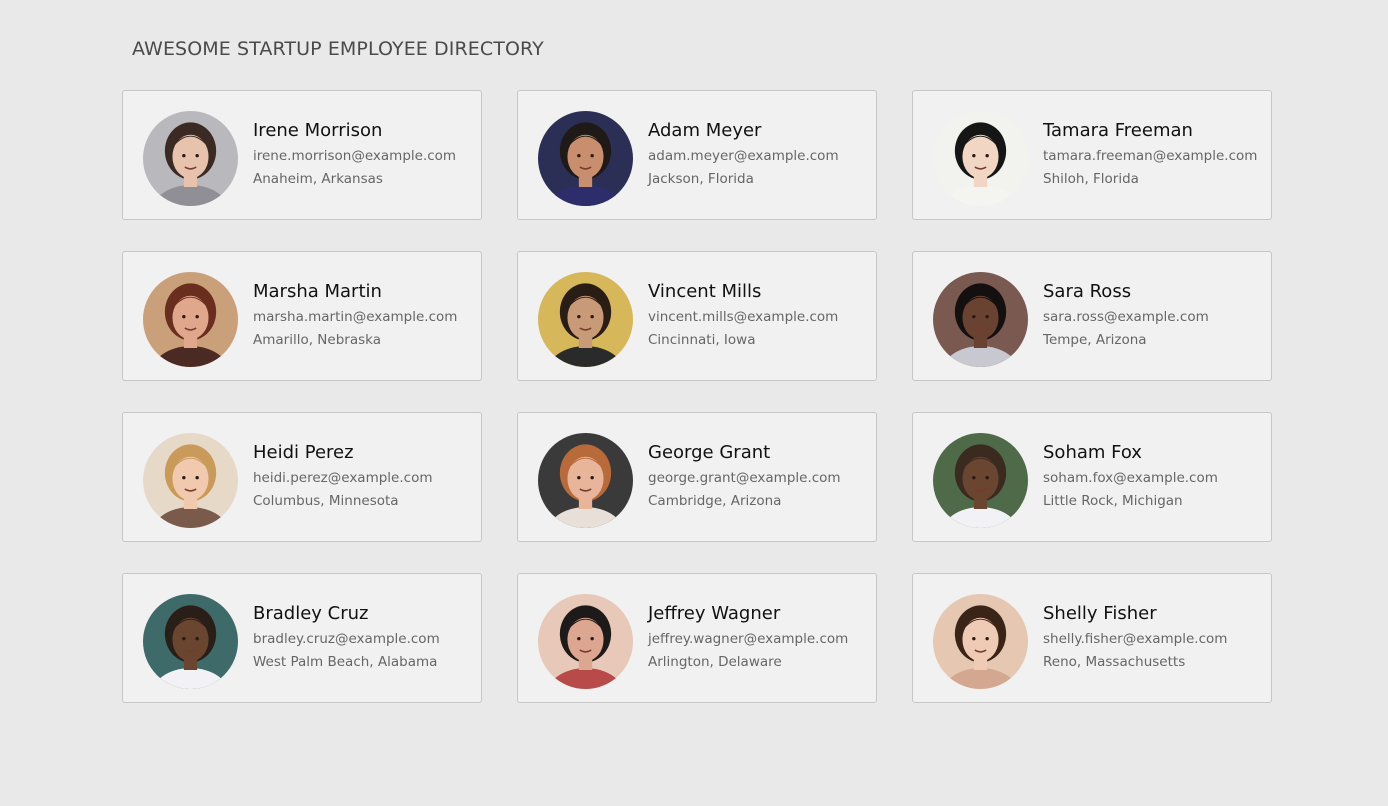 This screenshot has width=1388, height=806. What do you see at coordinates (311, 613) in the screenshot?
I see `employee-name: Bradley Cruz` at bounding box center [311, 613].